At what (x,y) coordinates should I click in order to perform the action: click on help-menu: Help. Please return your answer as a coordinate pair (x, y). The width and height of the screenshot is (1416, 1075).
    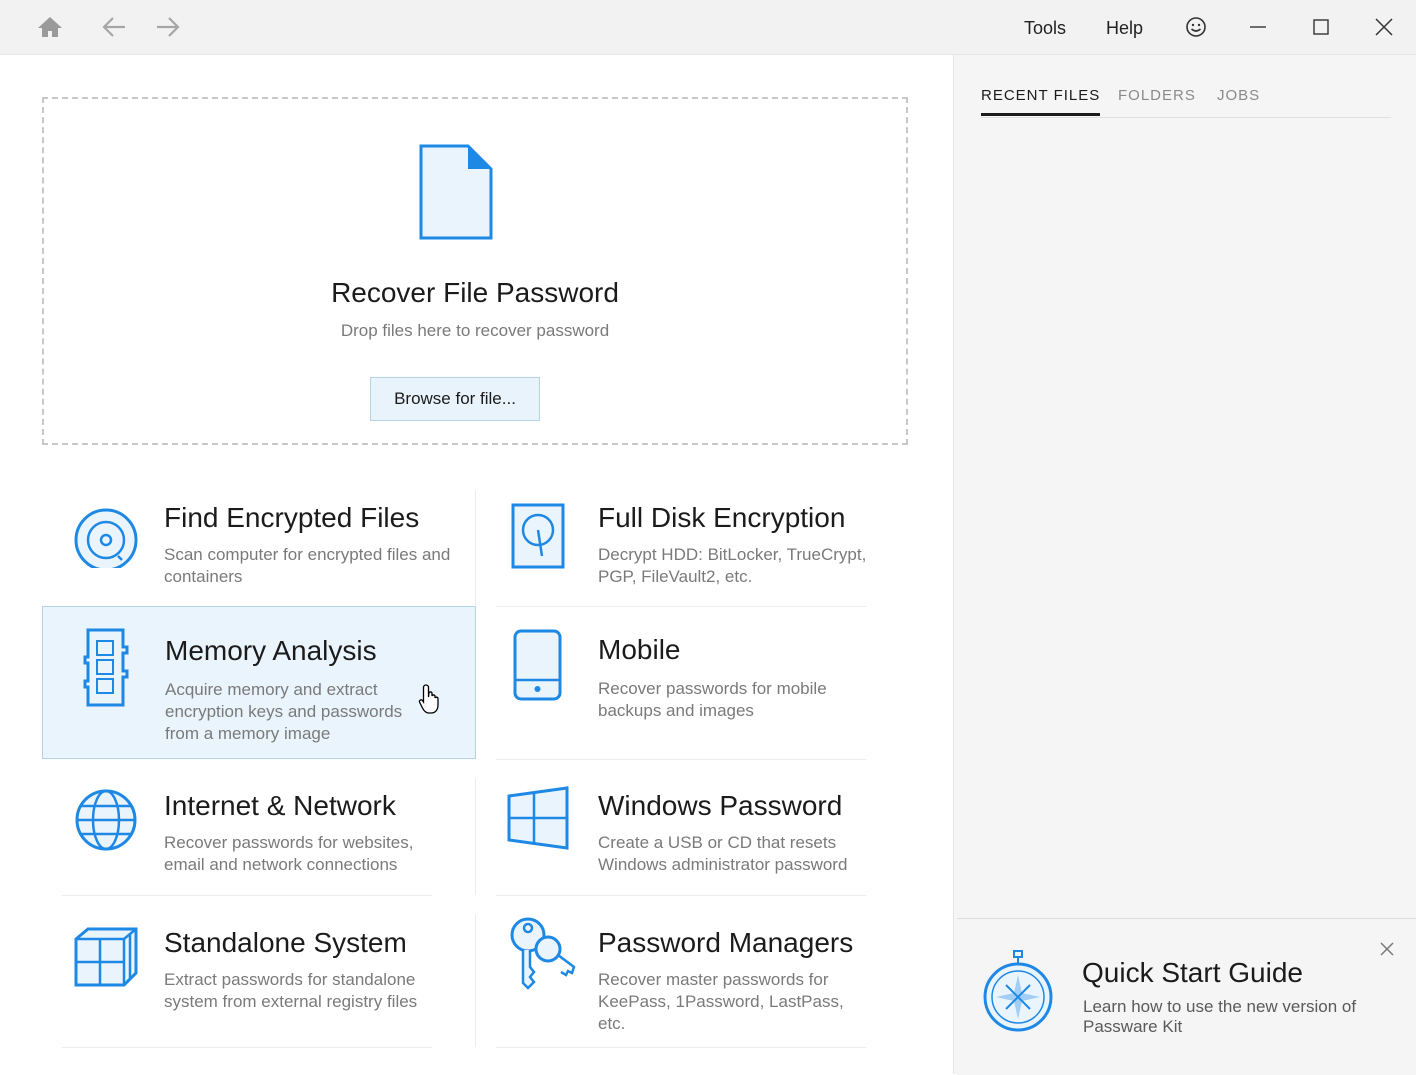
    Looking at the image, I should click on (1124, 27).